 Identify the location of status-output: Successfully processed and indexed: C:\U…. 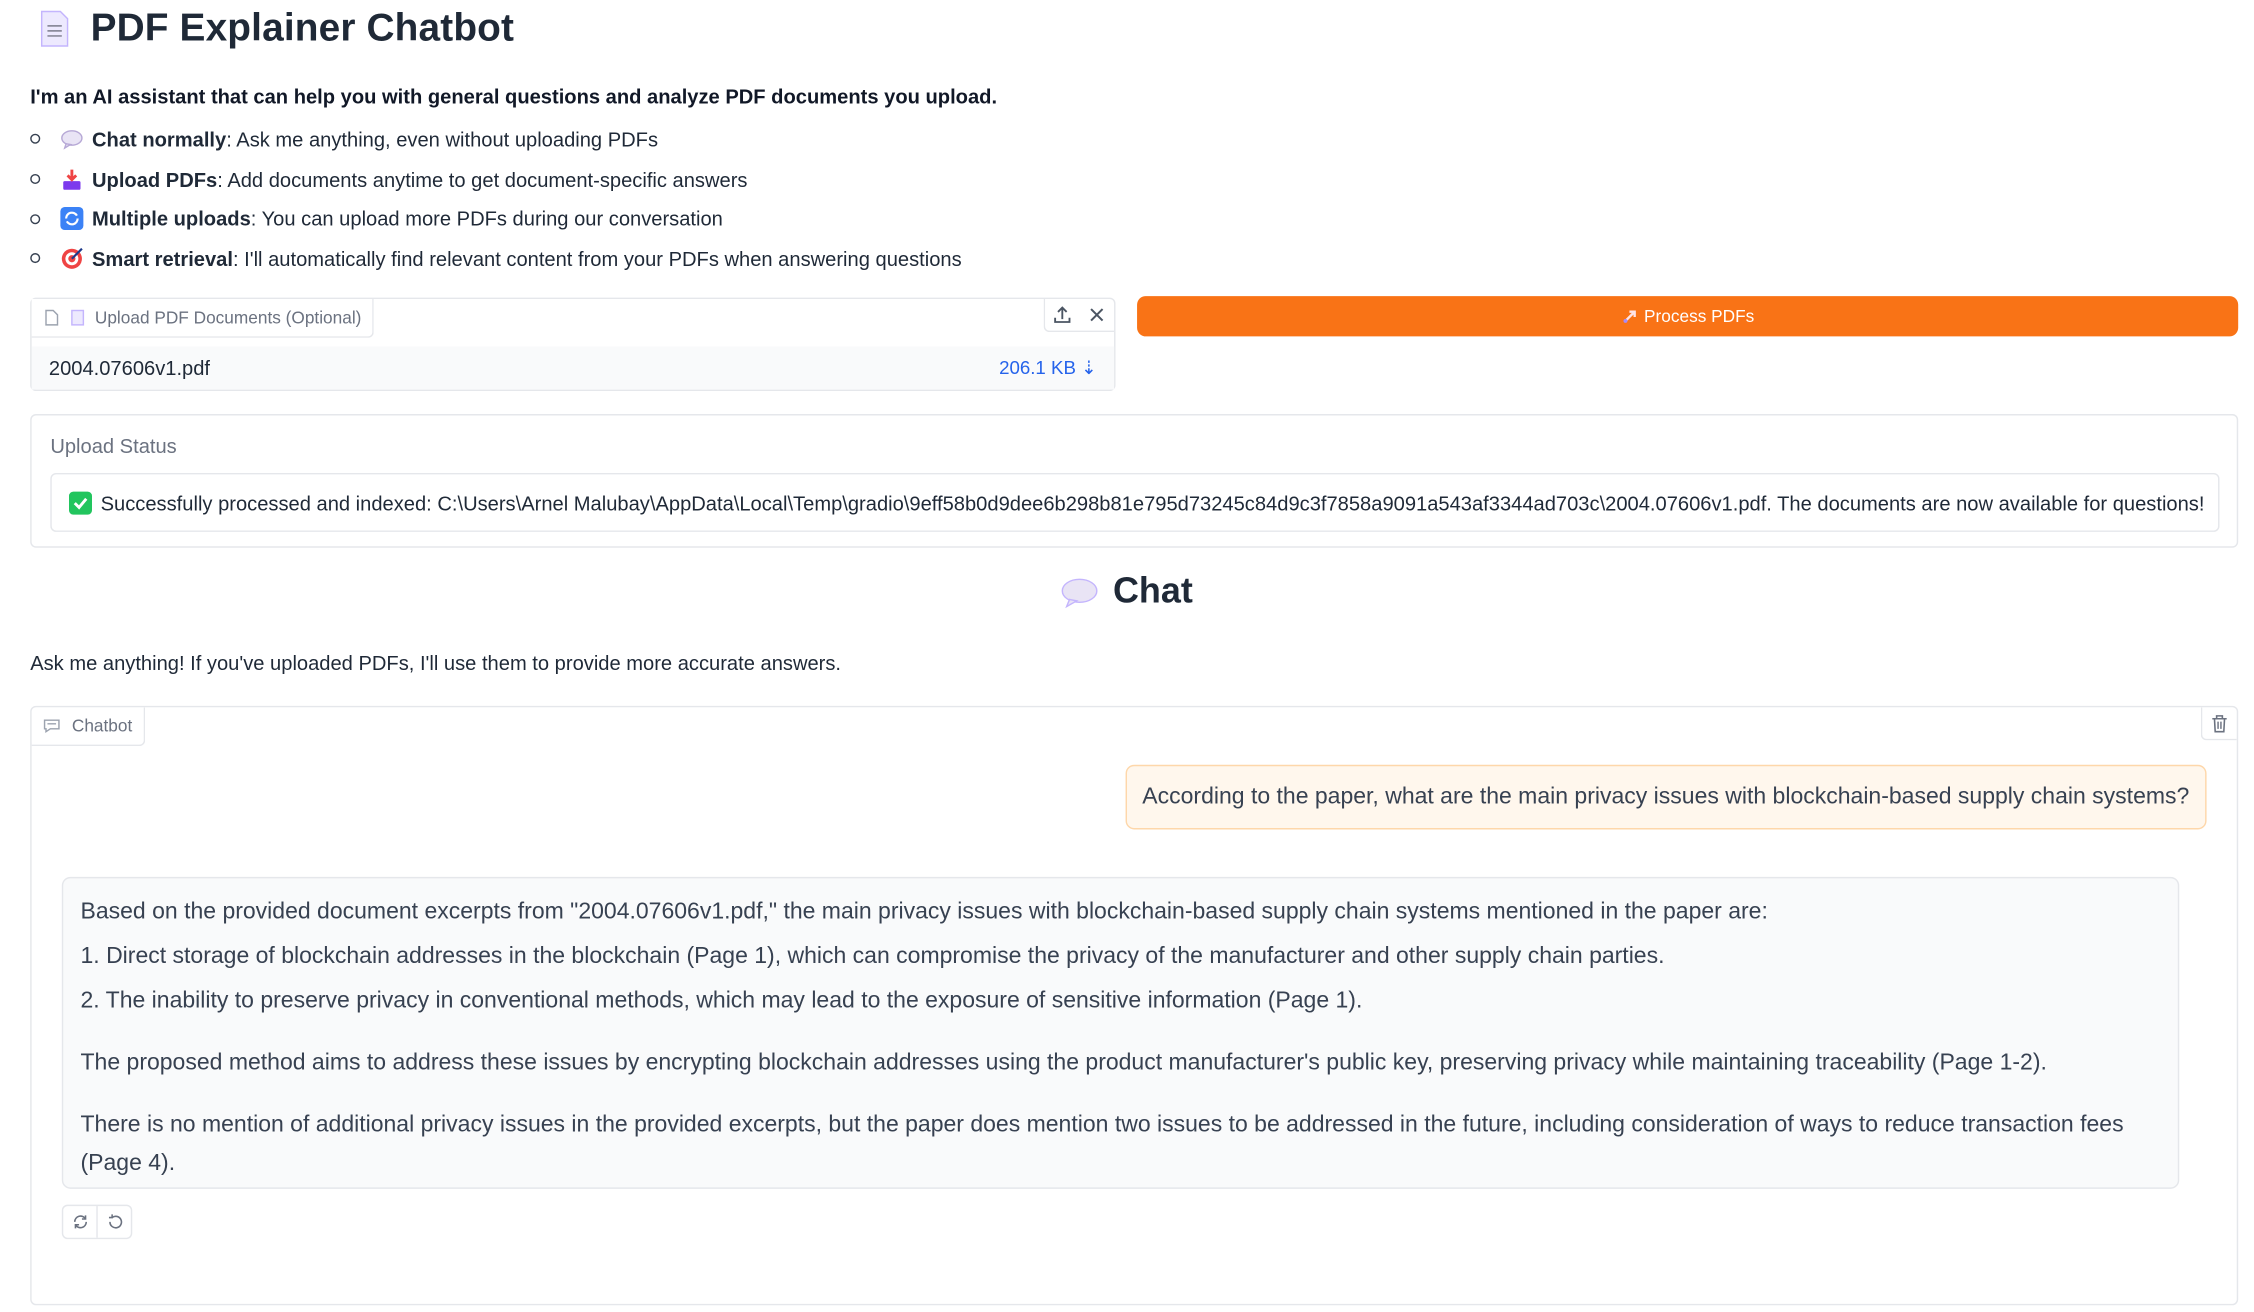
(1135, 502).